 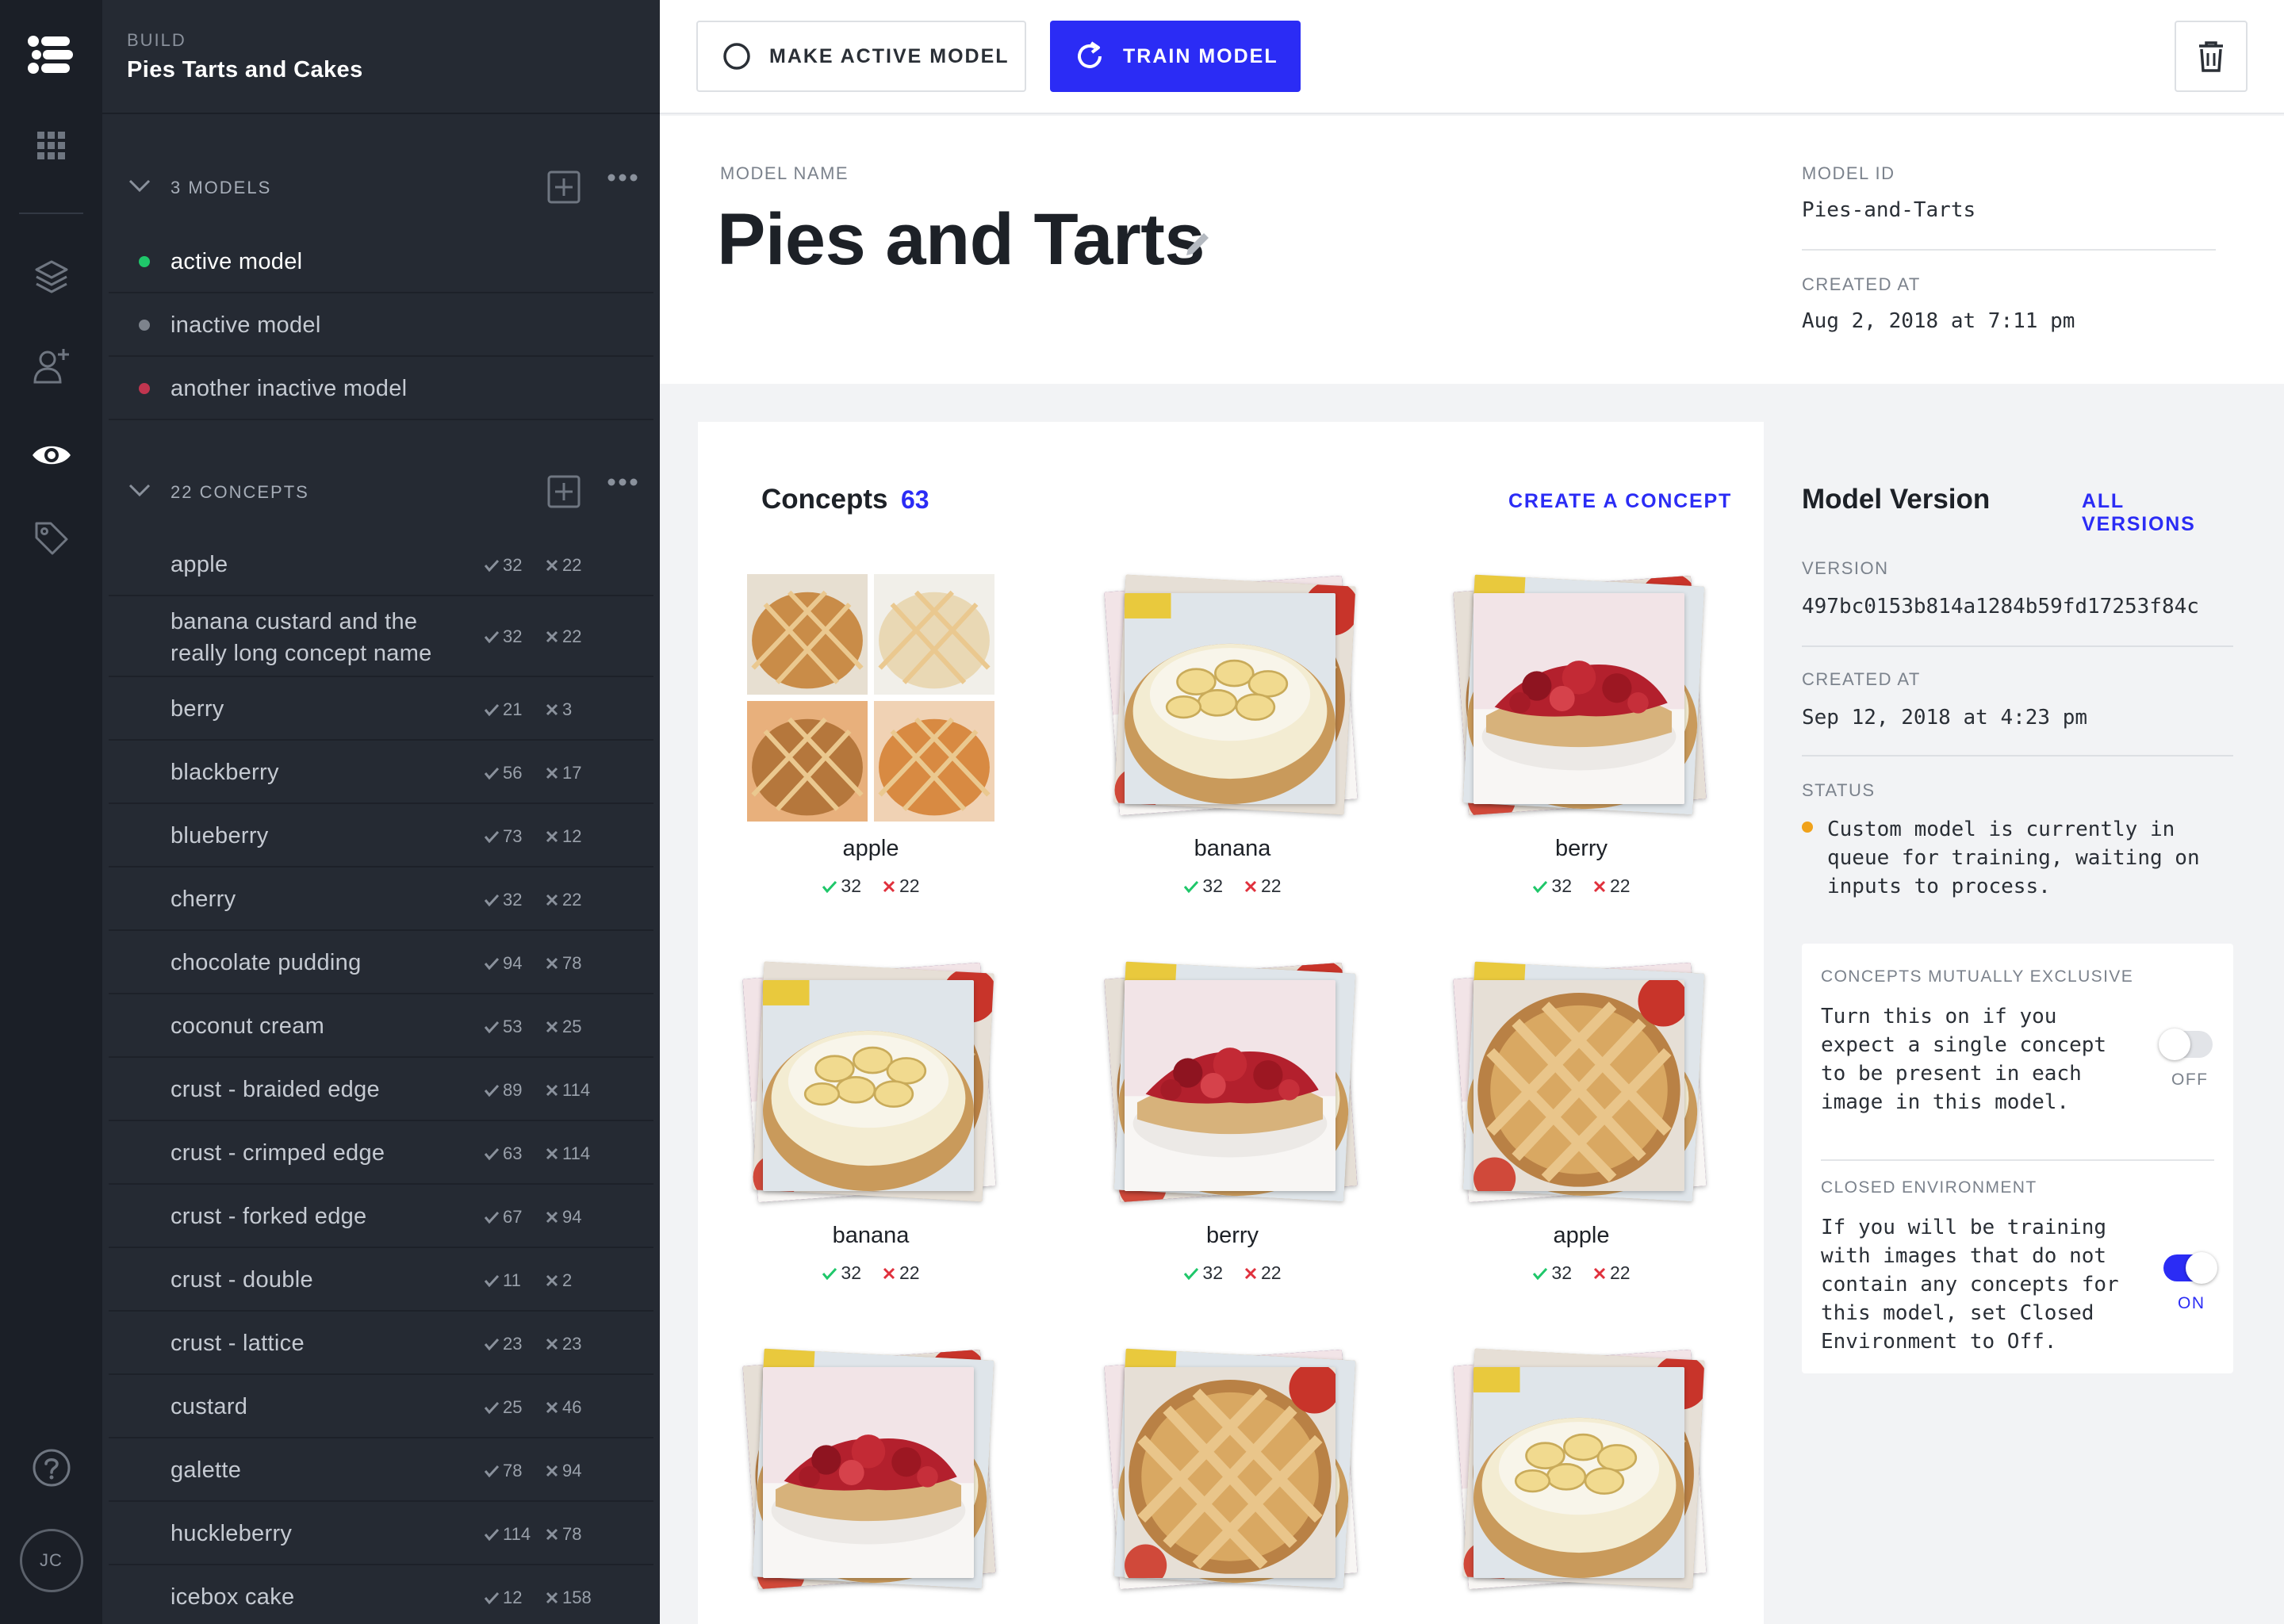 What do you see at coordinates (807, 761) in the screenshot?
I see `thumbnail-image` at bounding box center [807, 761].